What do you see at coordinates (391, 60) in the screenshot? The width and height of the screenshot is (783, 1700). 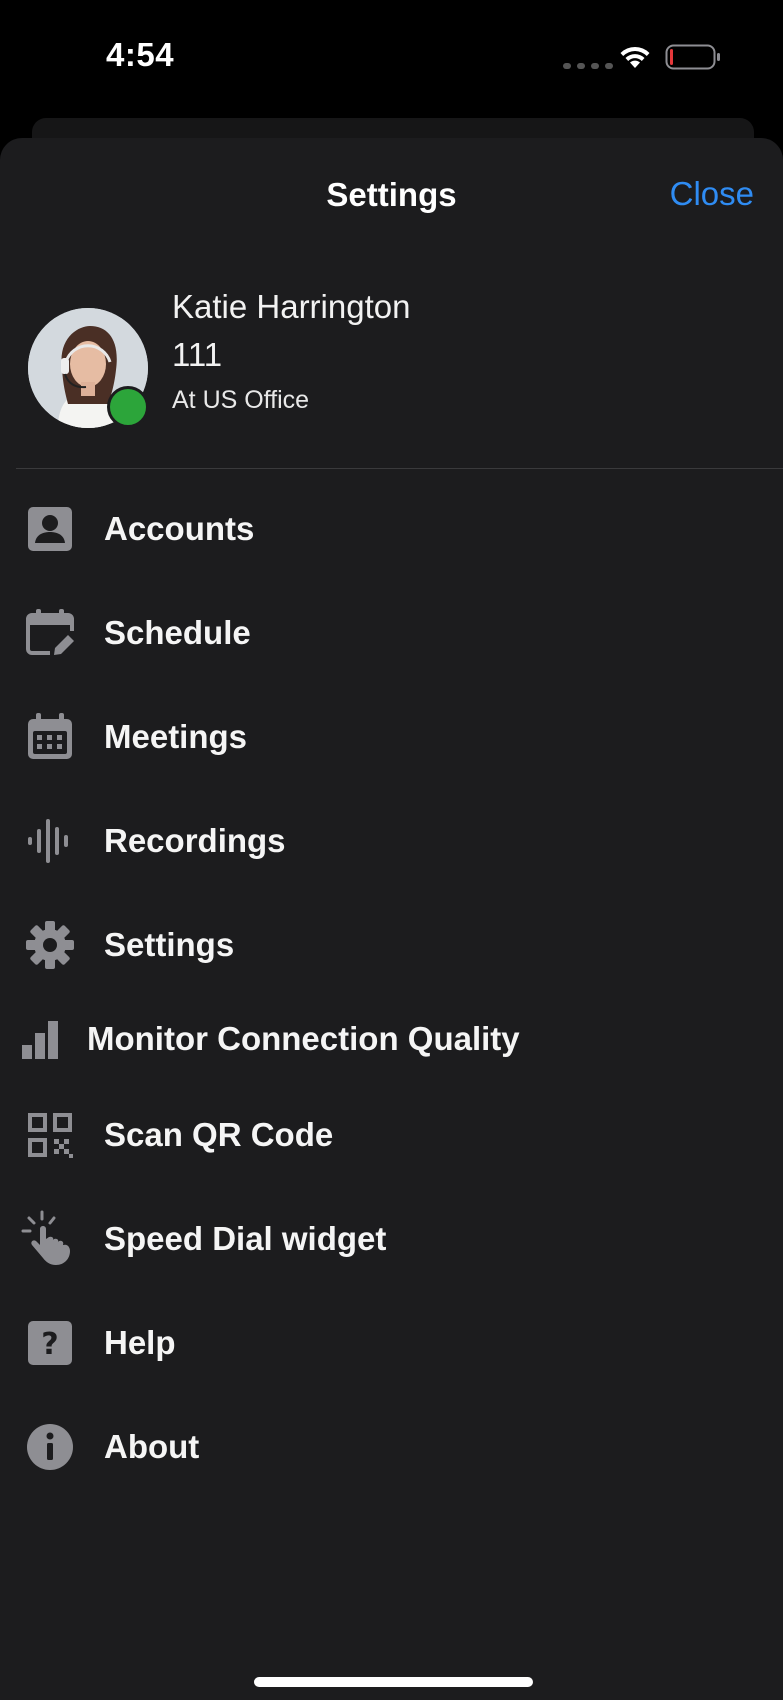 I see `status-bar: 4:54` at bounding box center [391, 60].